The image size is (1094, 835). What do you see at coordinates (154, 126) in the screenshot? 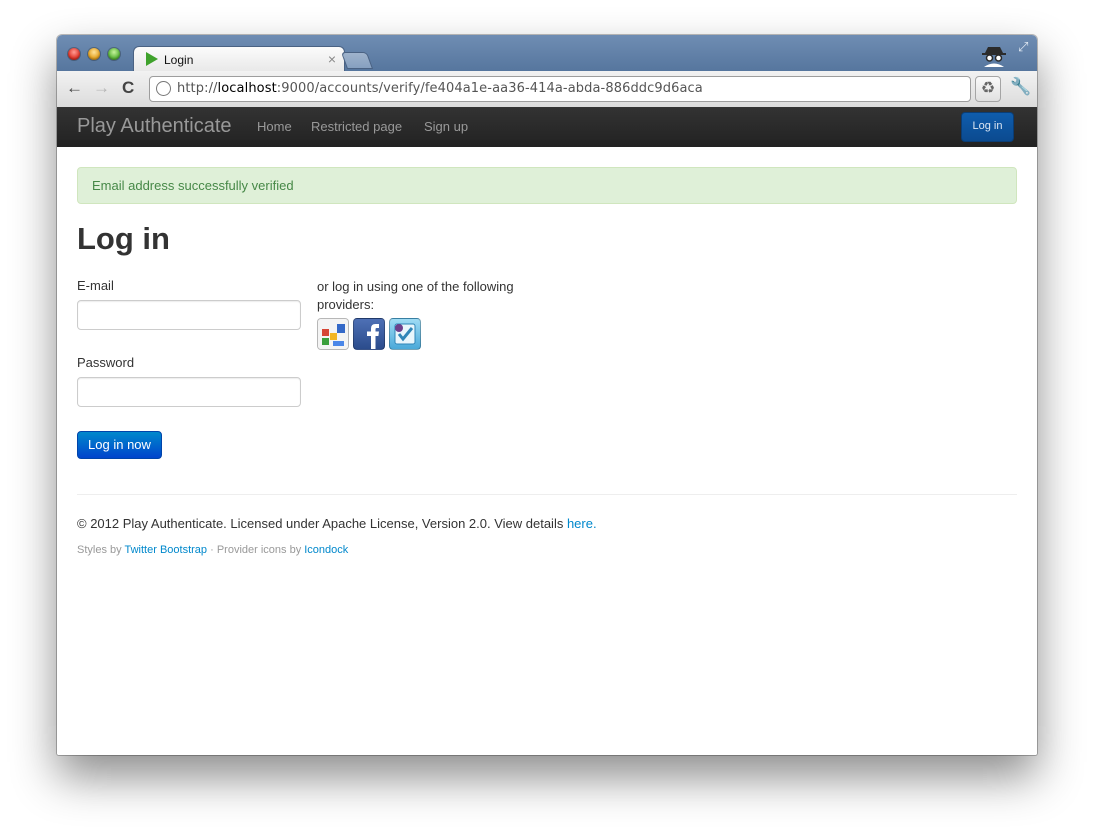
I see `brand-link: Play Authenticate` at bounding box center [154, 126].